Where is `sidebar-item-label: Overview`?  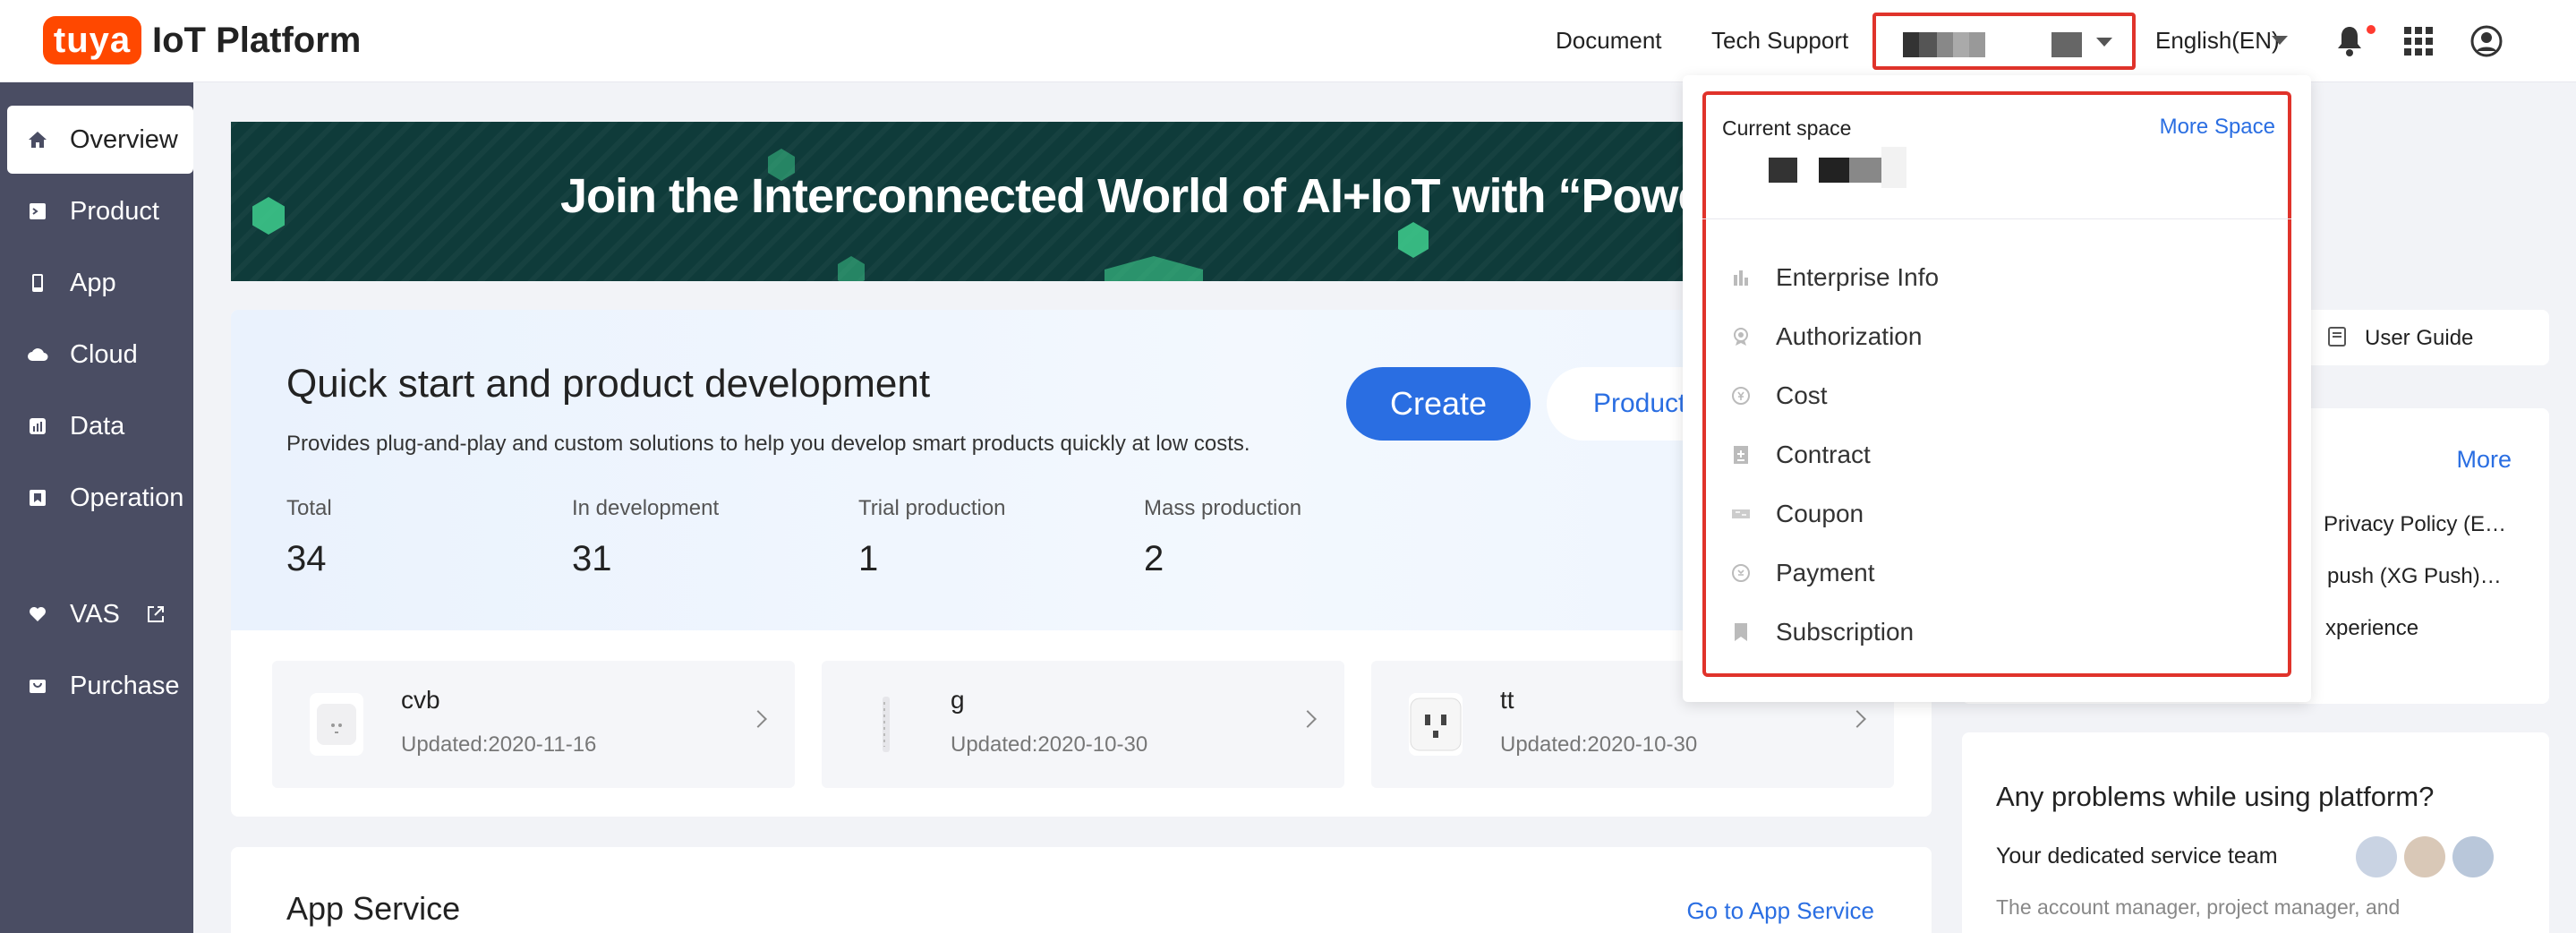
sidebar-item-label: Overview is located at coordinates (124, 139).